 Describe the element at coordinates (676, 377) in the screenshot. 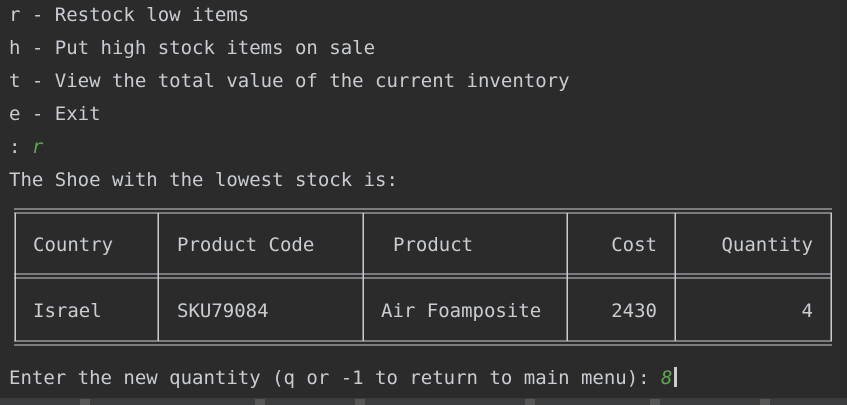

I see `text-cursor` at that location.